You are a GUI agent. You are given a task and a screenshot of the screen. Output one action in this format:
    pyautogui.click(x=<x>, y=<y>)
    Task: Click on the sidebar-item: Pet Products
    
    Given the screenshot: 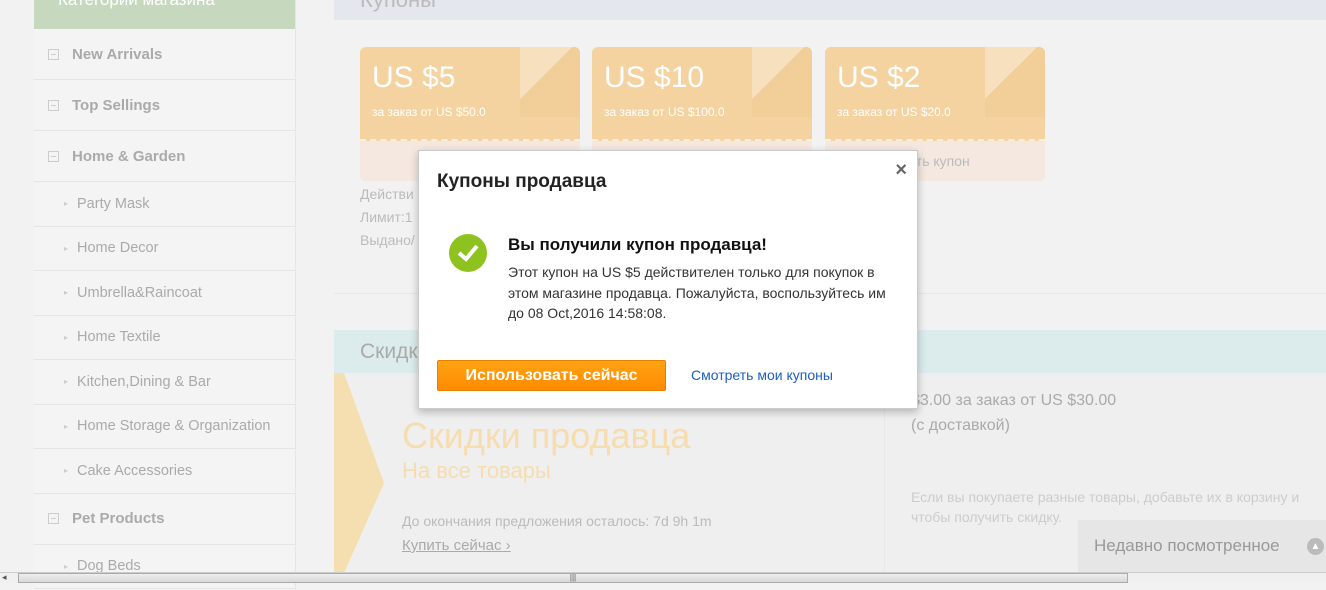 What is the action you would take?
    pyautogui.click(x=164, y=519)
    